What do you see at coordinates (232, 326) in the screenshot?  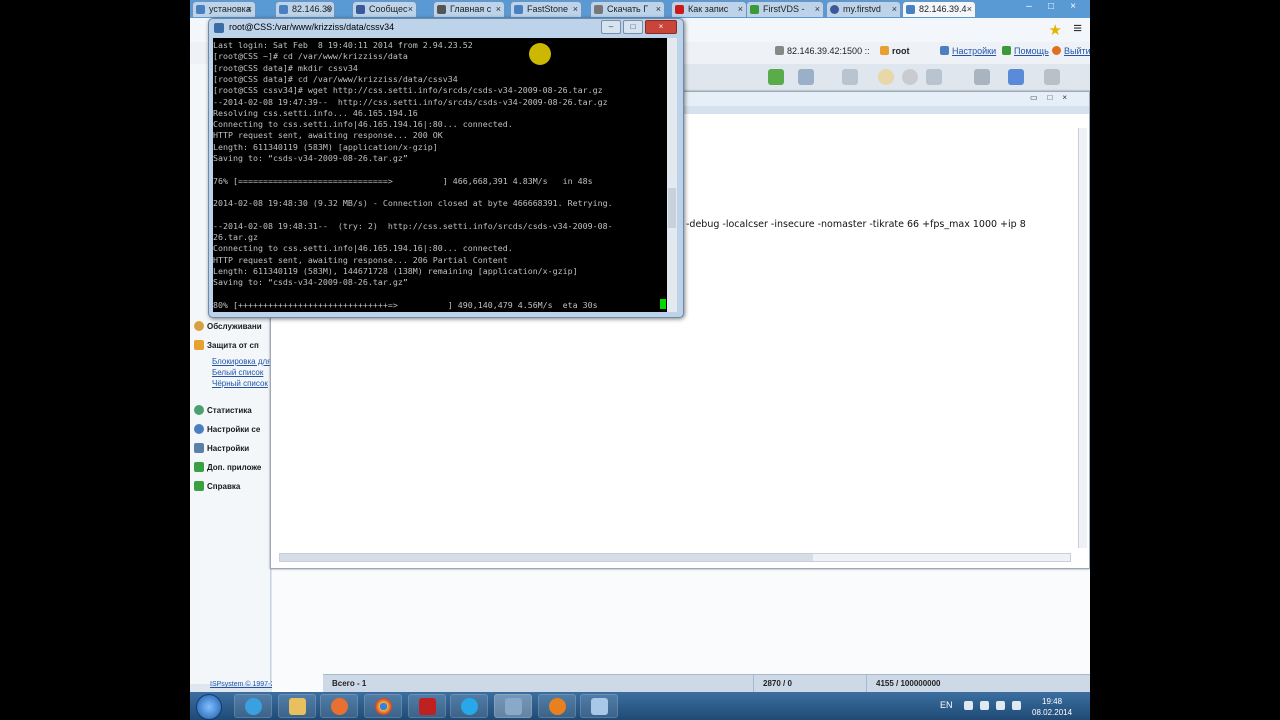 I see `sidebar-item-maintenance: Обслуживани` at bounding box center [232, 326].